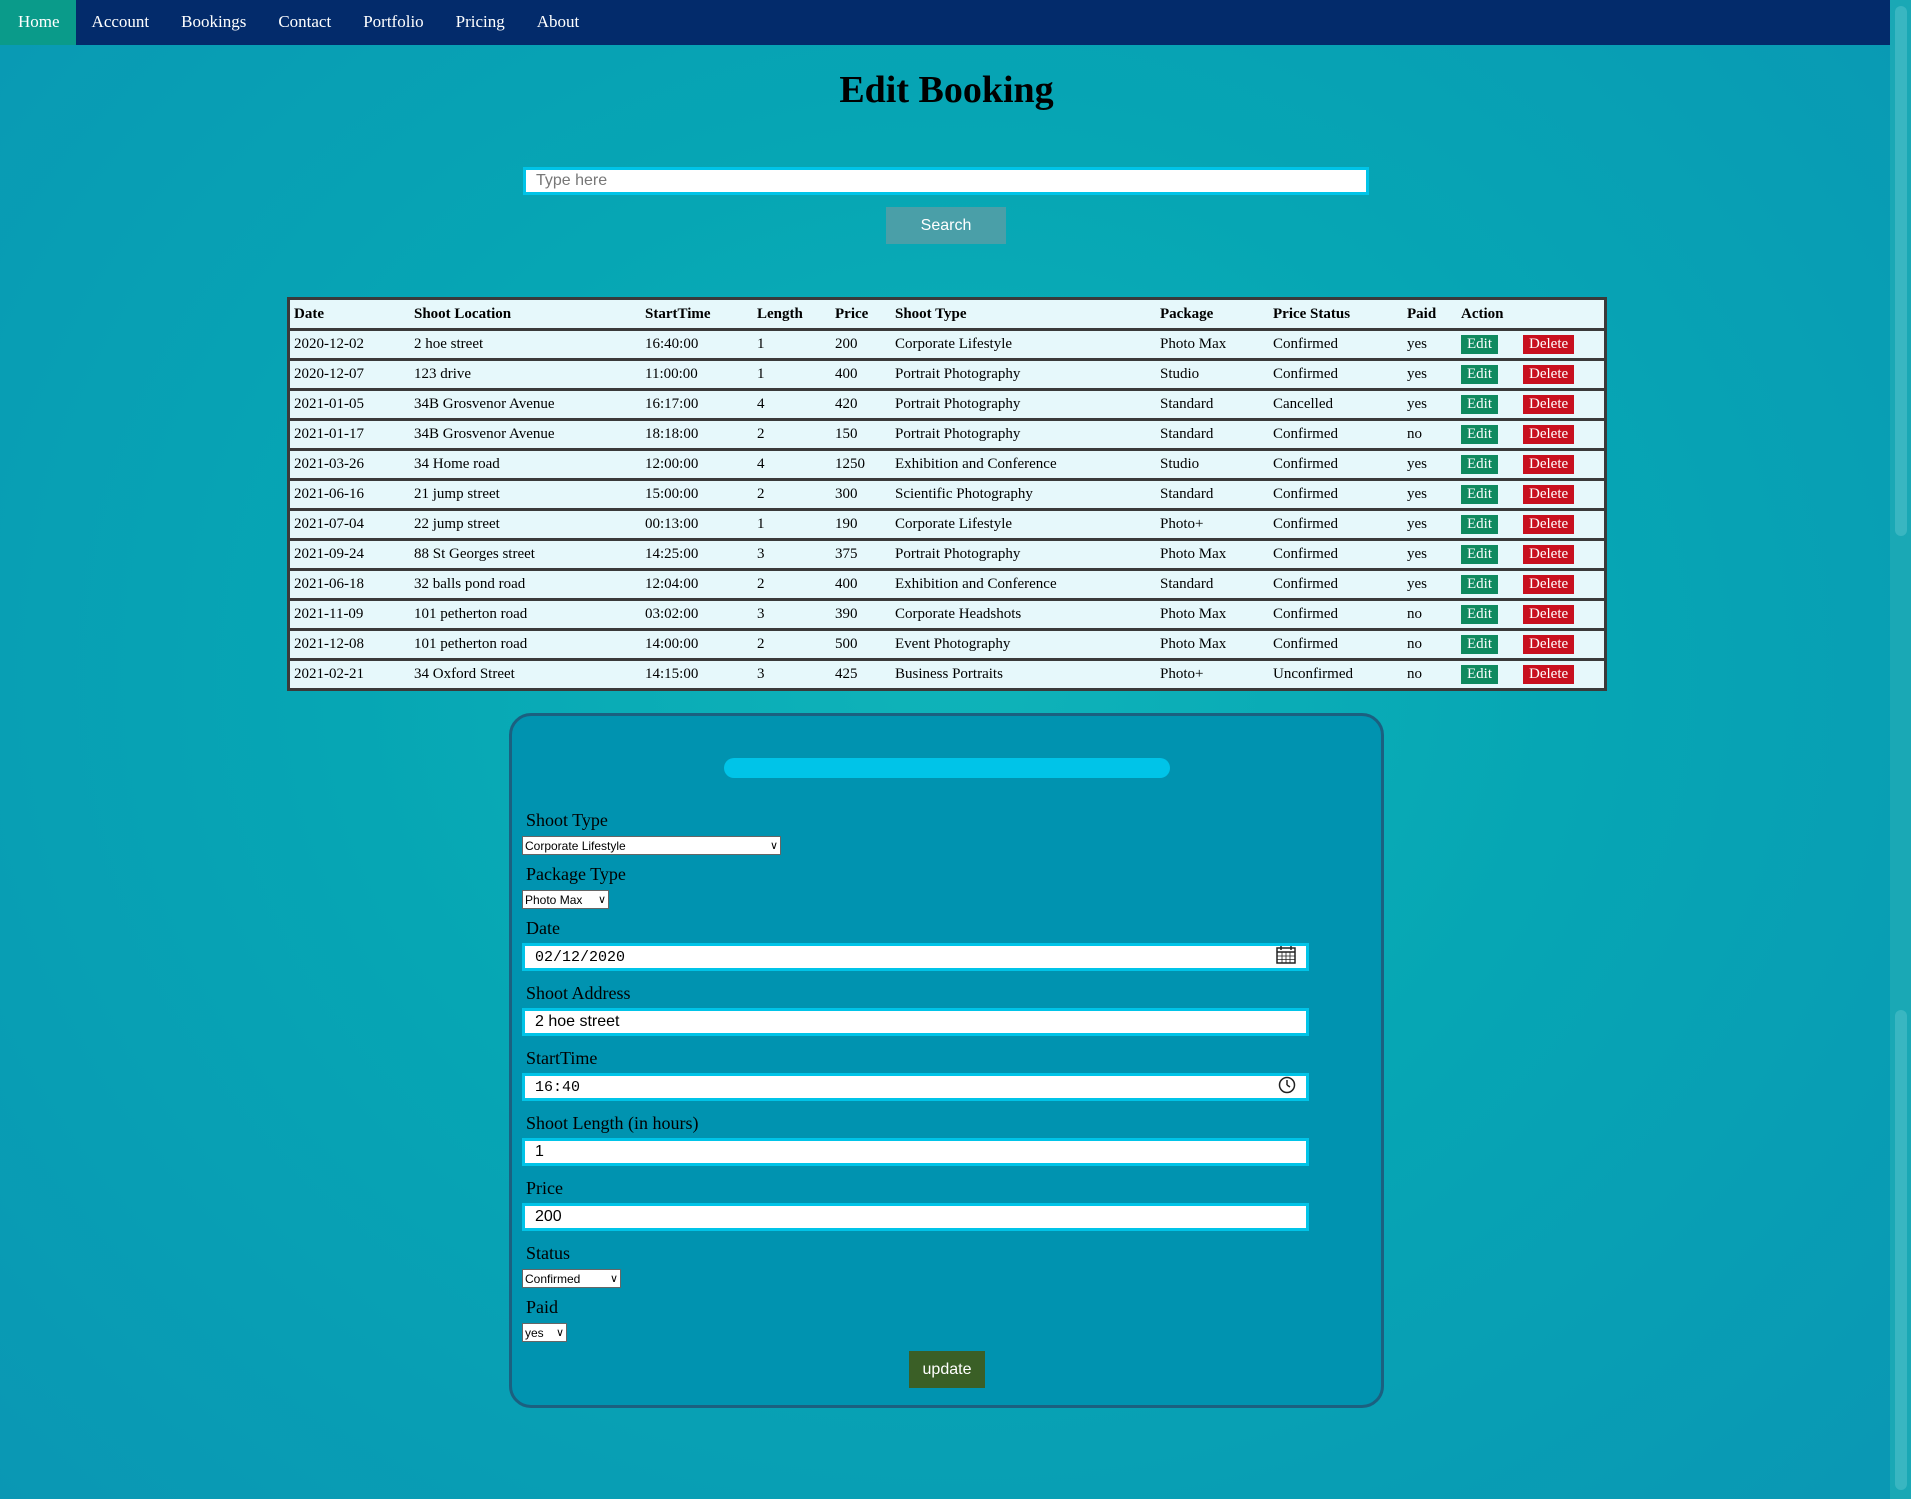  What do you see at coordinates (525, 375) in the screenshot?
I see `cell-shoot-location: 123 drive` at bounding box center [525, 375].